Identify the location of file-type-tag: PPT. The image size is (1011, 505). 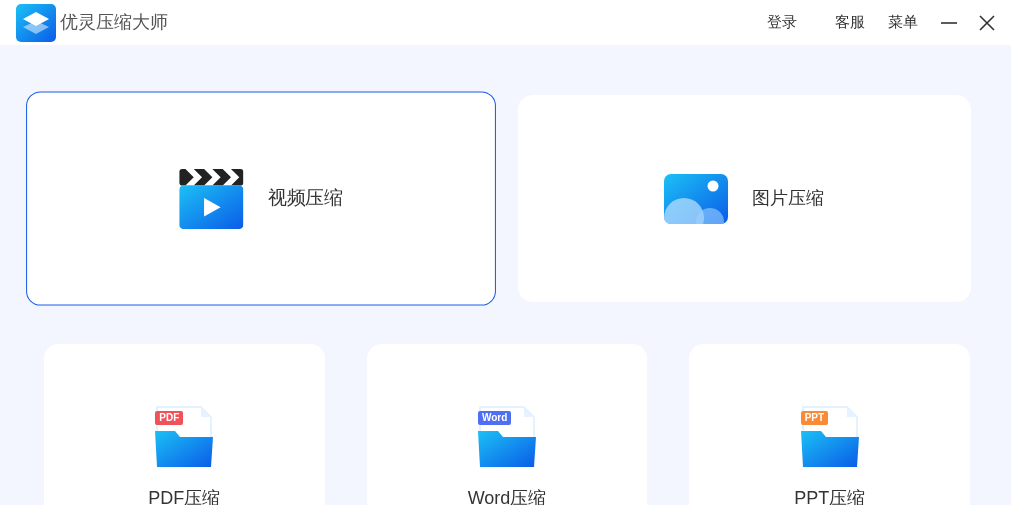
(814, 418).